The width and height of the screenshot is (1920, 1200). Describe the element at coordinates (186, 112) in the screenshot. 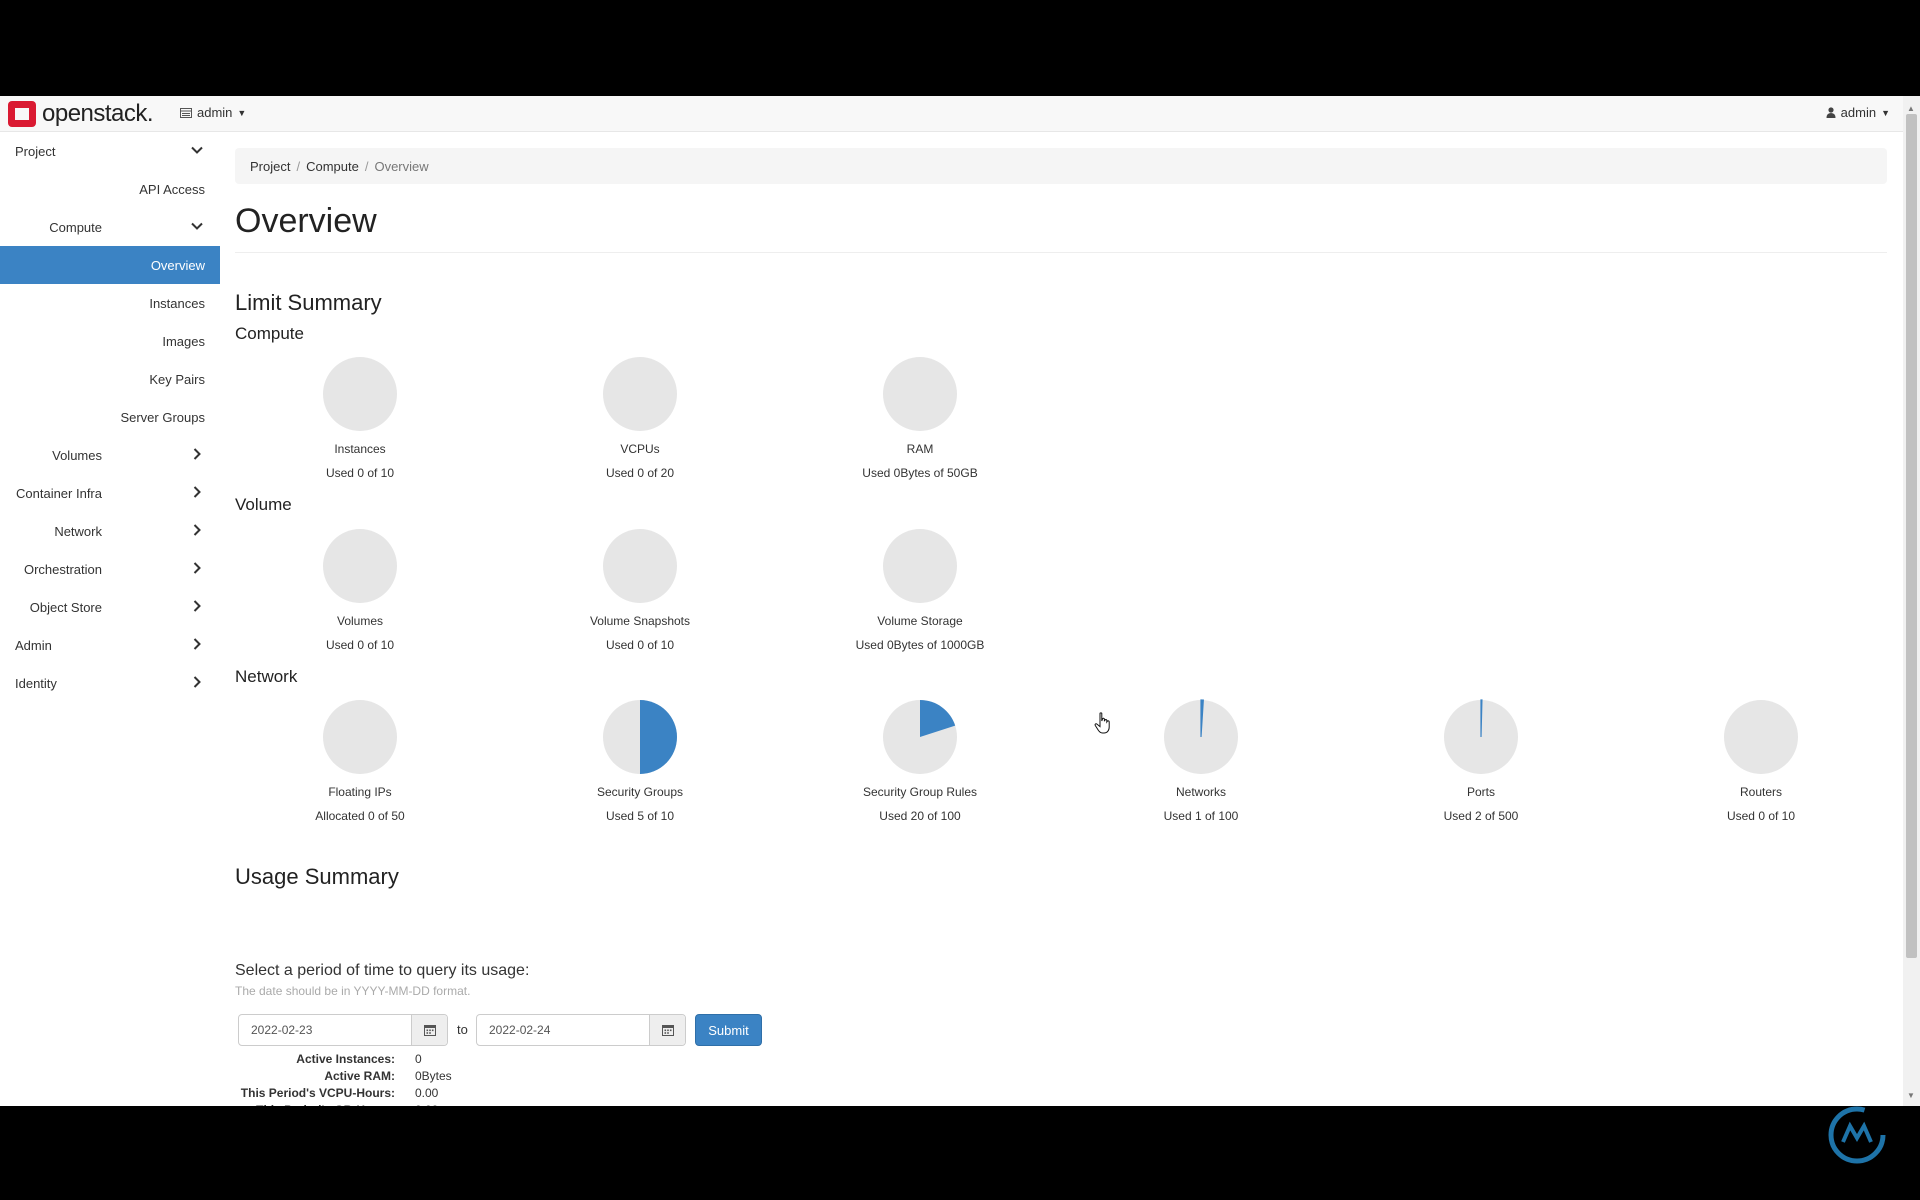

I see `project-icon` at that location.